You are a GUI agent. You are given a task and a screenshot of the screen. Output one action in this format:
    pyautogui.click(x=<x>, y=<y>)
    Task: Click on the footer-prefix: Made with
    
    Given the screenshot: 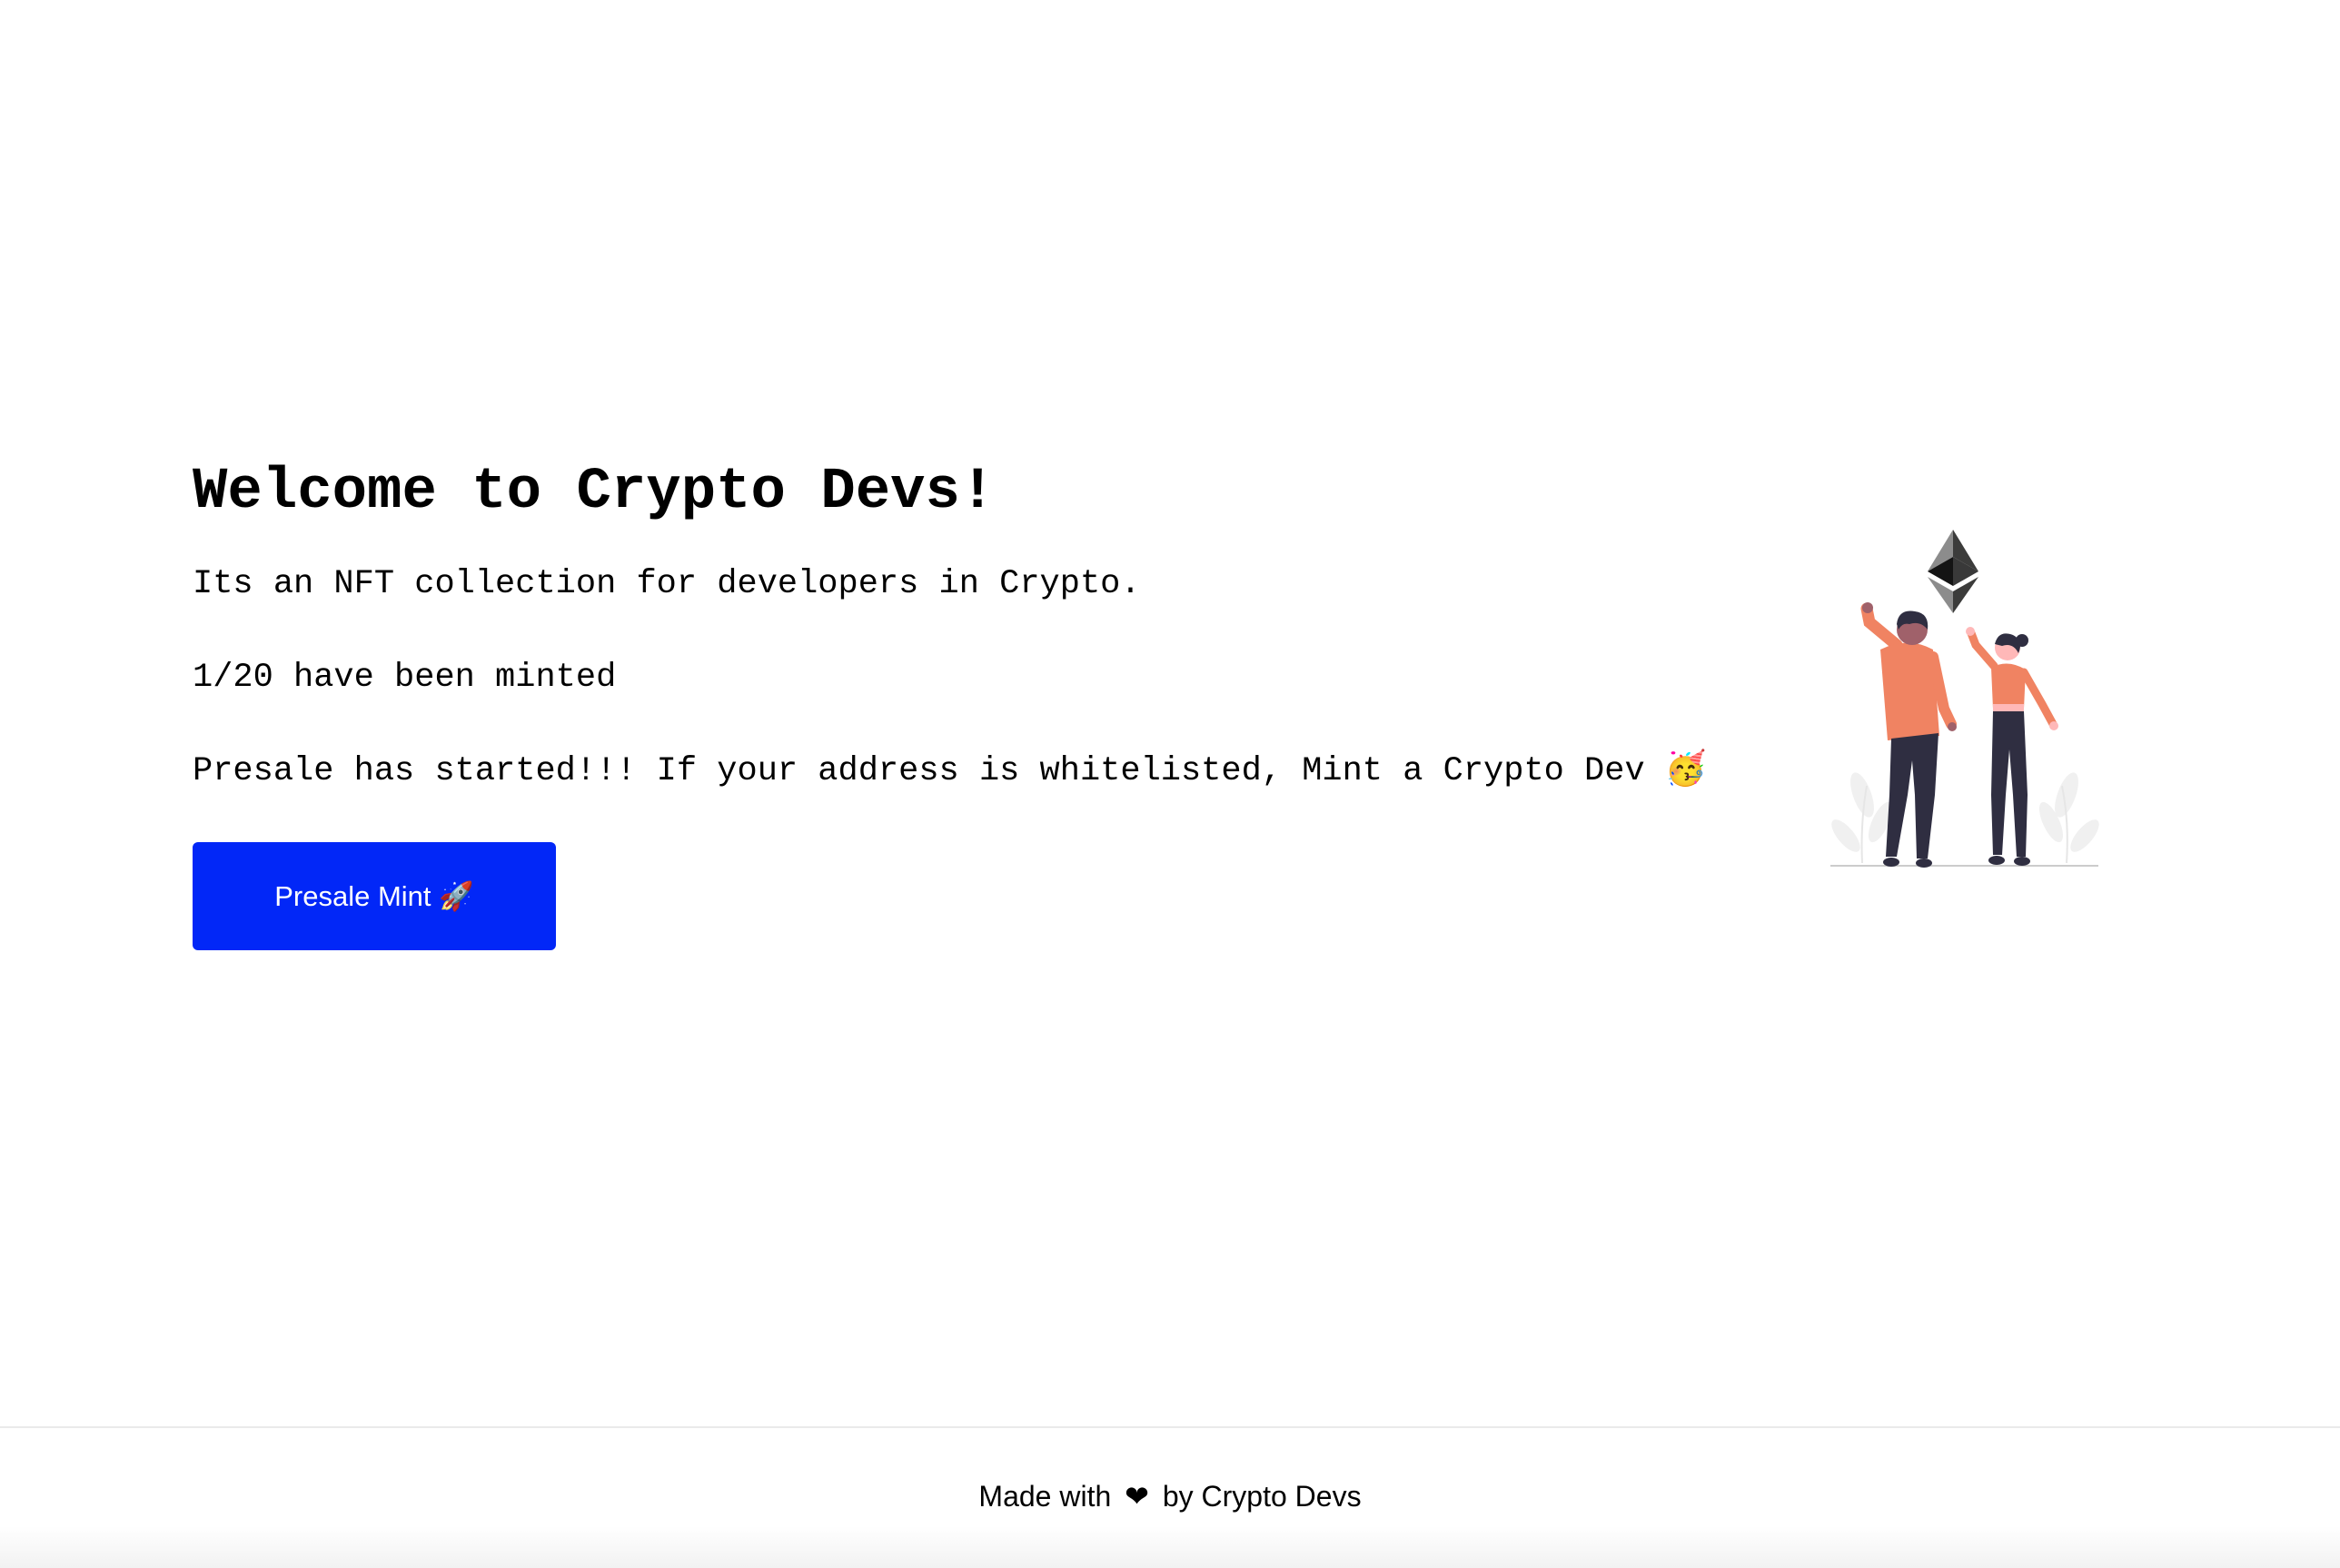 What is the action you would take?
    pyautogui.click(x=1045, y=1496)
    